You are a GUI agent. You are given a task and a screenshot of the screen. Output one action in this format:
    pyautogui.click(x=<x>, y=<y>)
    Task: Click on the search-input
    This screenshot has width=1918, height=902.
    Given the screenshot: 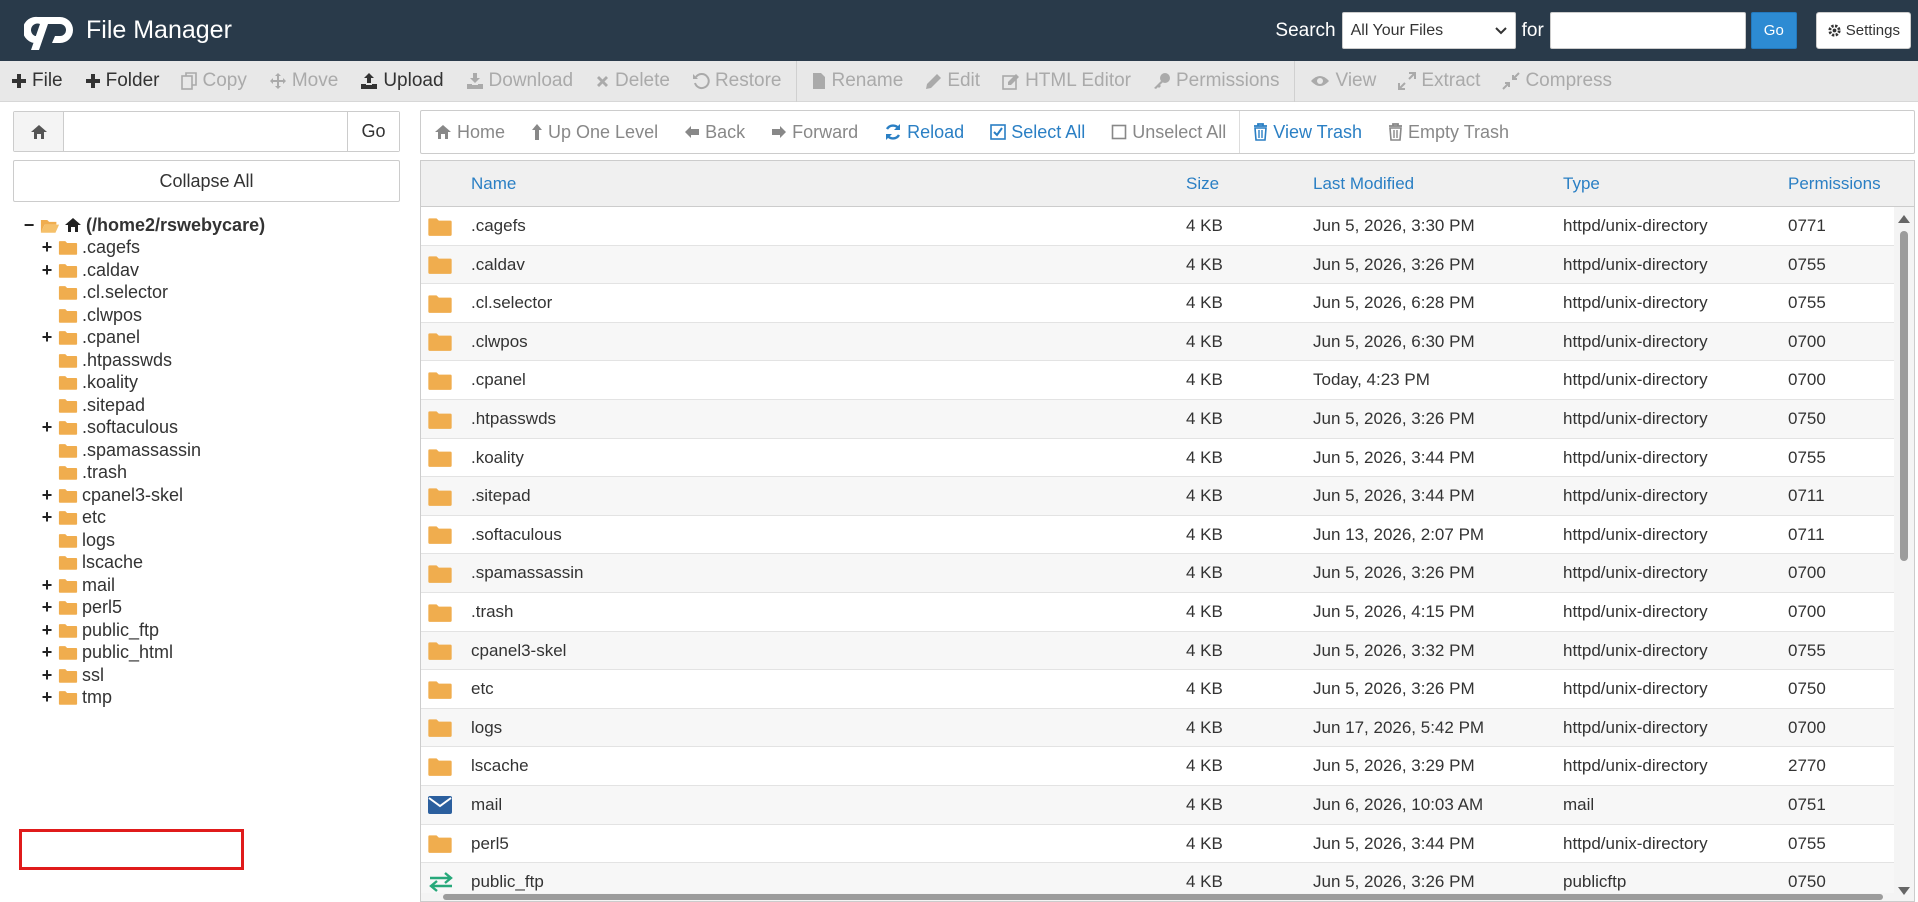 What is the action you would take?
    pyautogui.click(x=1647, y=30)
    